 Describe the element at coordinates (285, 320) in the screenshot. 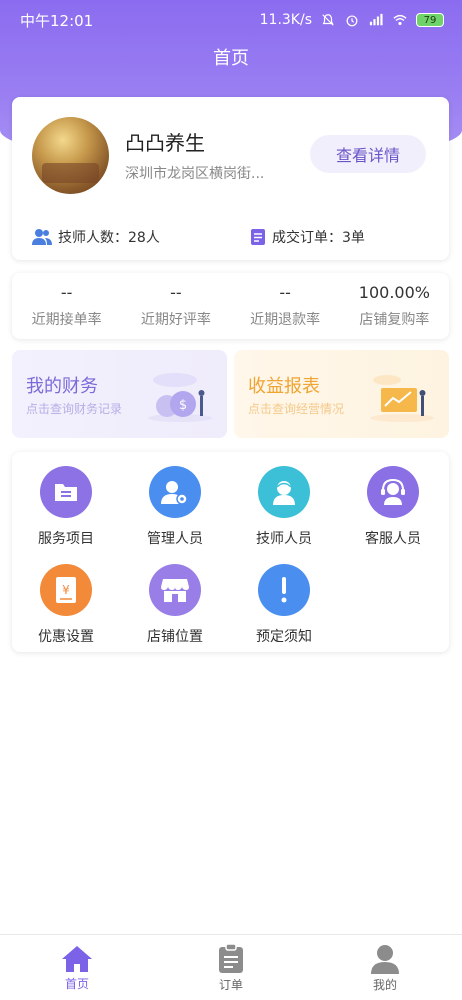

I see `rate-label: 近期退款率` at that location.